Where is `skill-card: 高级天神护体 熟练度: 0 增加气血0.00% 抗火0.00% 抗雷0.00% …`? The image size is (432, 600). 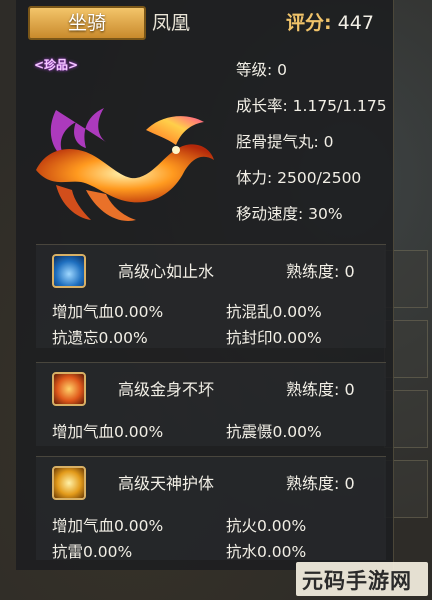 skill-card: 高级天神护体 熟练度: 0 增加气血0.00% 抗火0.00% 抗雷0.00% … is located at coordinates (211, 511).